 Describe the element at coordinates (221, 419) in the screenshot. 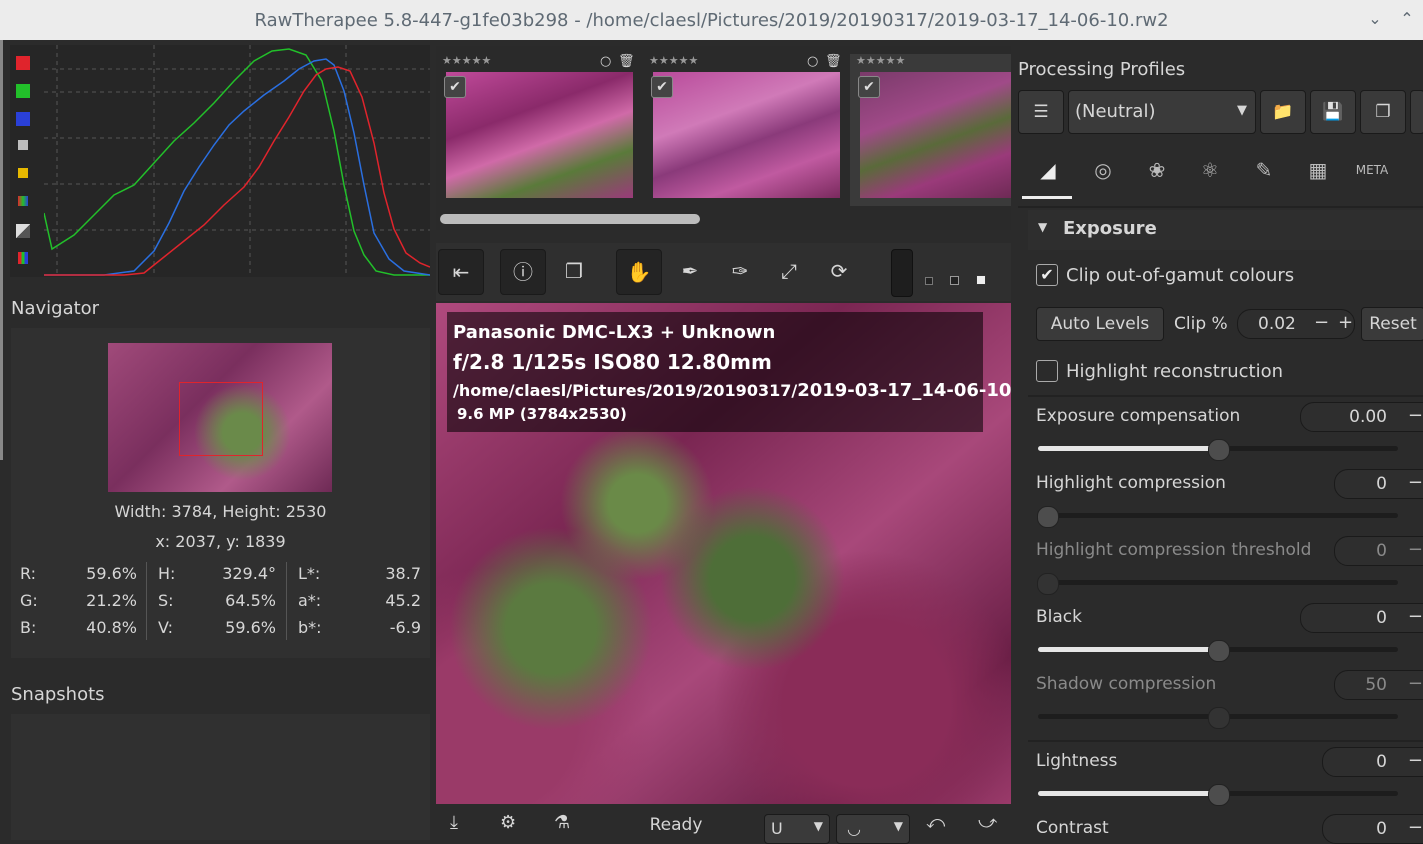

I see `navigator-viewport-rect` at that location.